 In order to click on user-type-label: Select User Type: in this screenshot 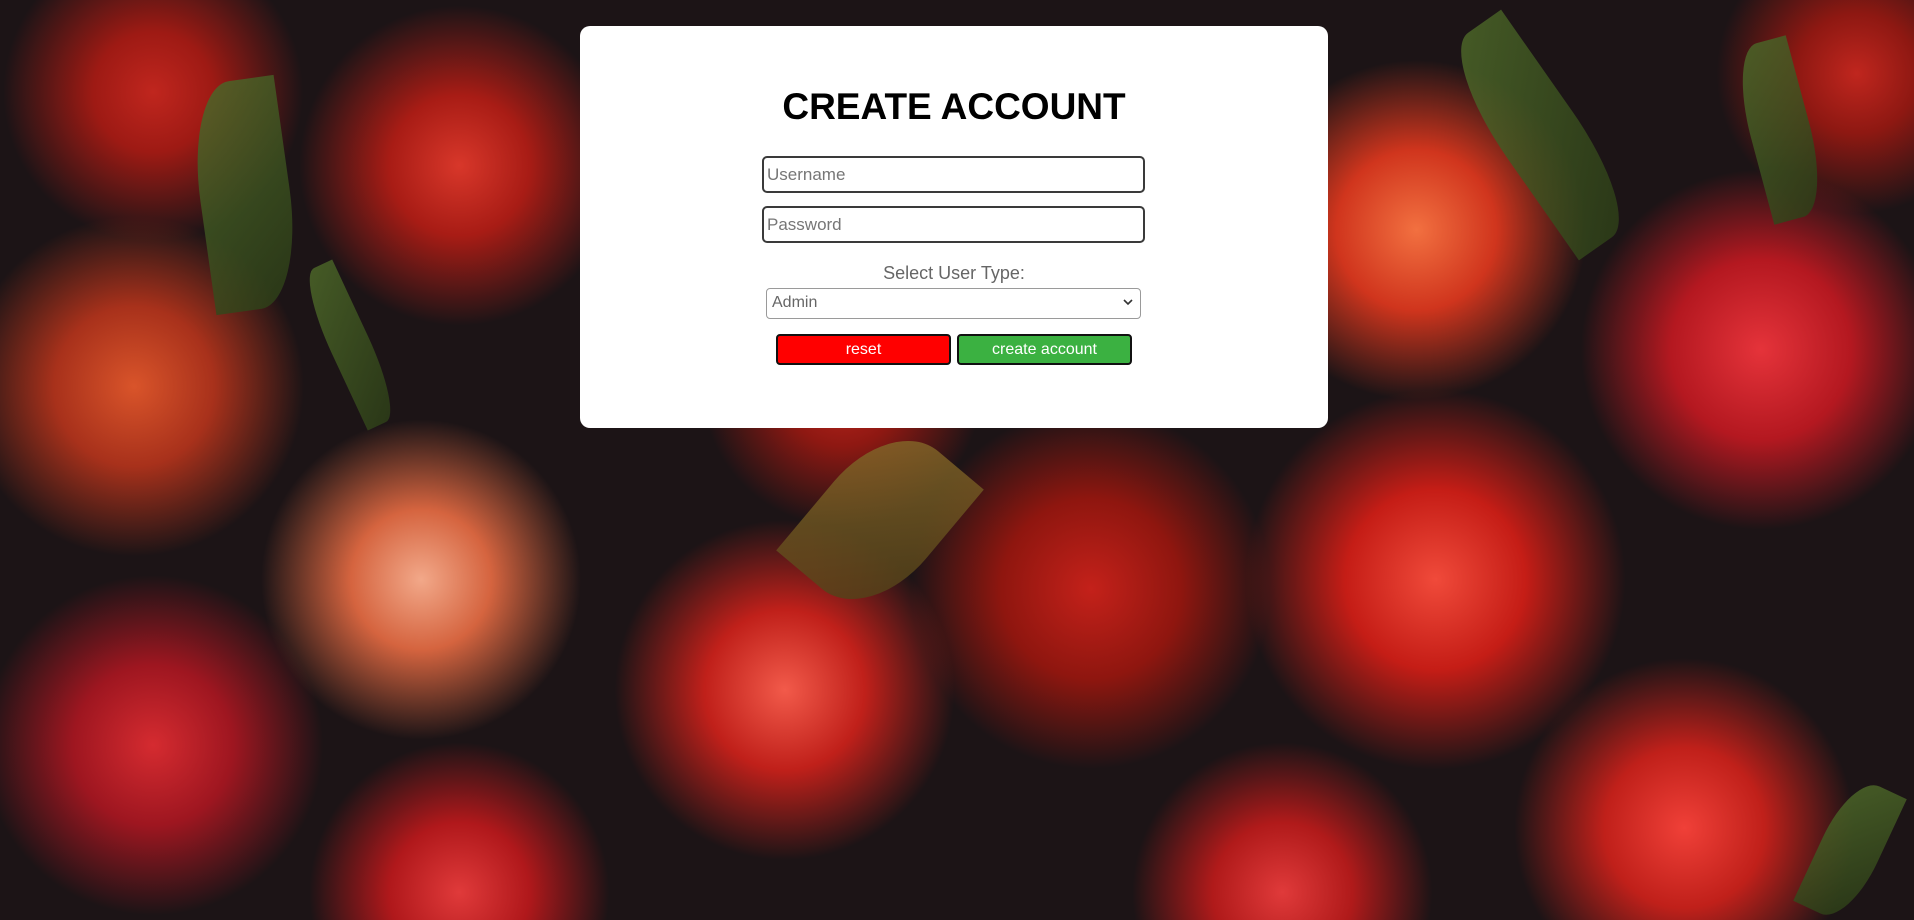, I will do `click(954, 273)`.